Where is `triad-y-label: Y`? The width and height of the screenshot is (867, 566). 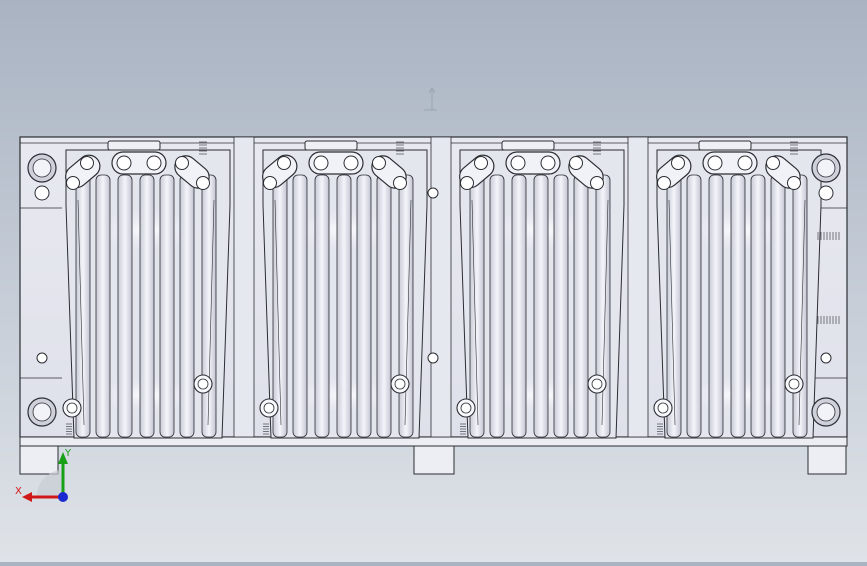 triad-y-label: Y is located at coordinates (68, 453).